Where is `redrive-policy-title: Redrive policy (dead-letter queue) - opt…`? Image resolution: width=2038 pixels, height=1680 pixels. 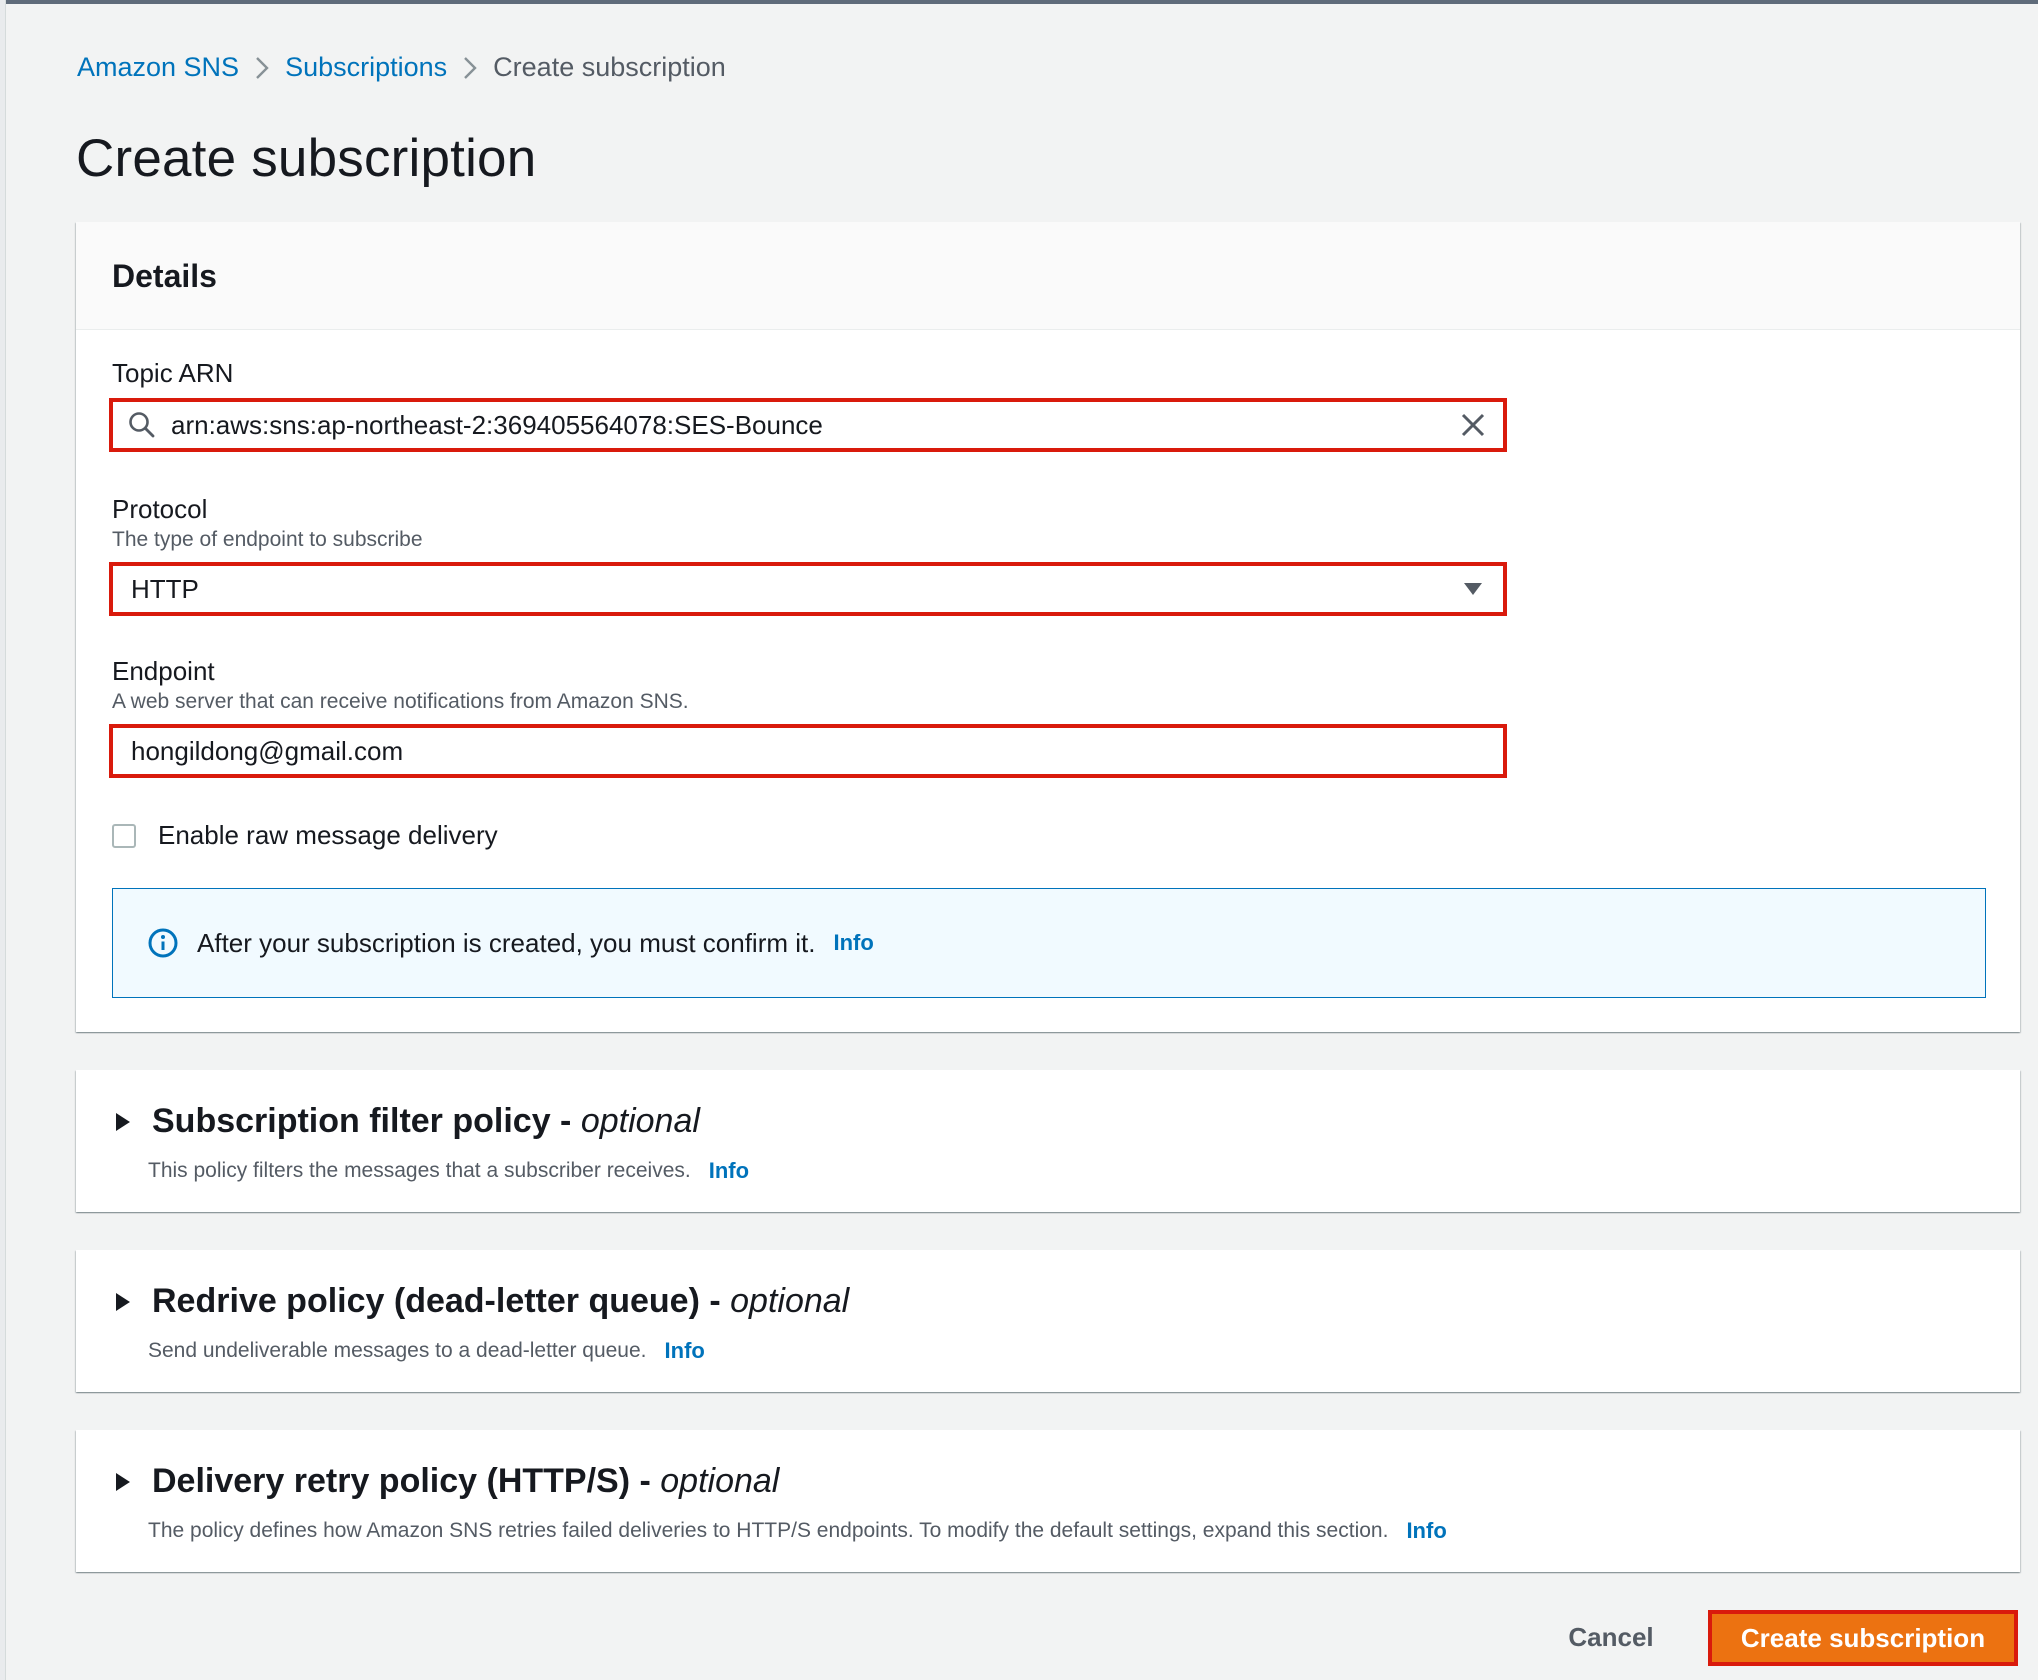 redrive-policy-title: Redrive policy (dead-letter queue) - opt… is located at coordinates (501, 1301).